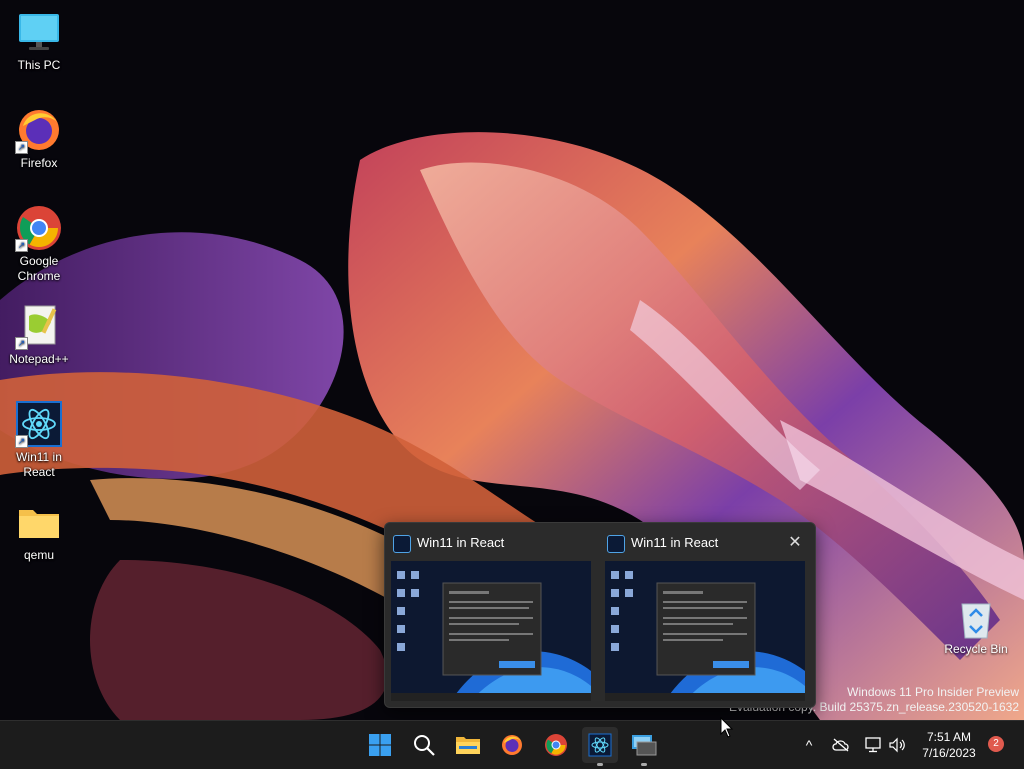  What do you see at coordinates (39, 522) in the screenshot?
I see `folder-icon` at bounding box center [39, 522].